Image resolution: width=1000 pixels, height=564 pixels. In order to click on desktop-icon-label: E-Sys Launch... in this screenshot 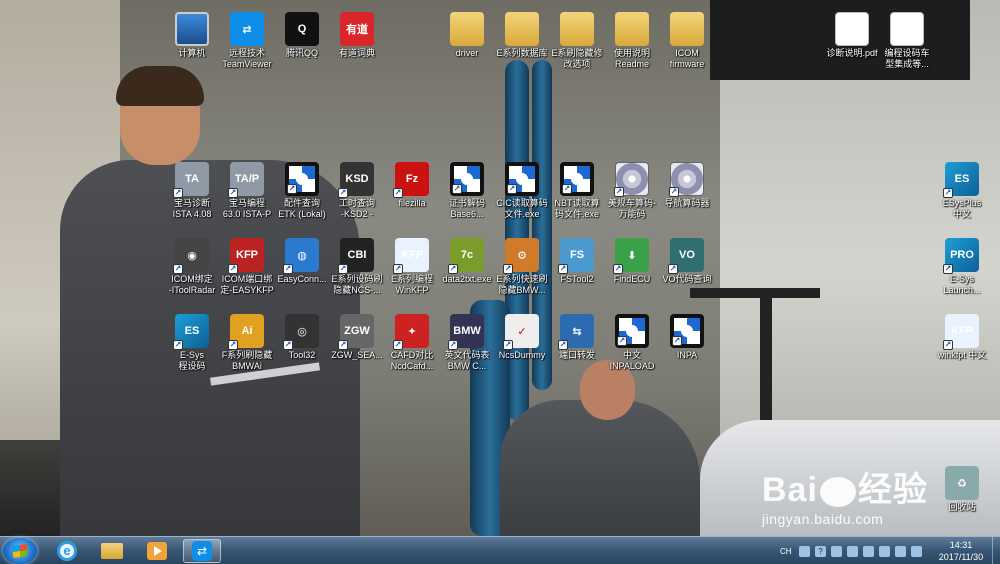, I will do `click(962, 284)`.